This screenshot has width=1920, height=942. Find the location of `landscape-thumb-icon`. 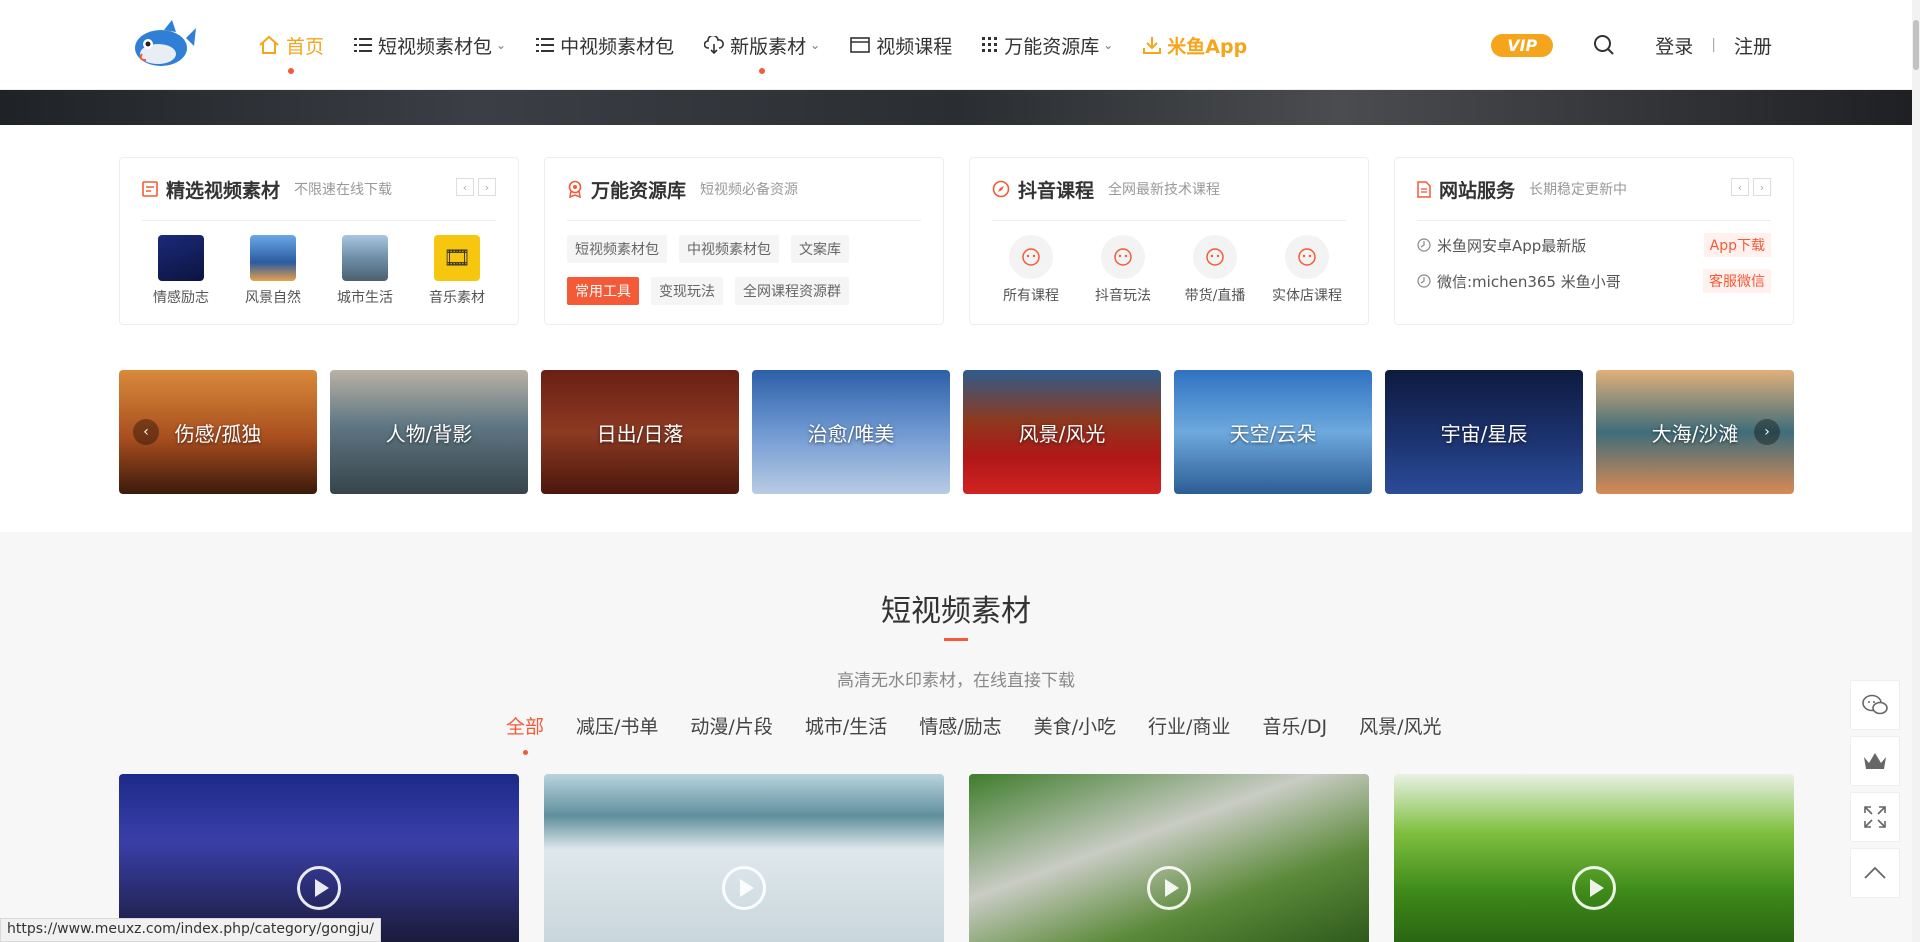

landscape-thumb-icon is located at coordinates (273, 258).